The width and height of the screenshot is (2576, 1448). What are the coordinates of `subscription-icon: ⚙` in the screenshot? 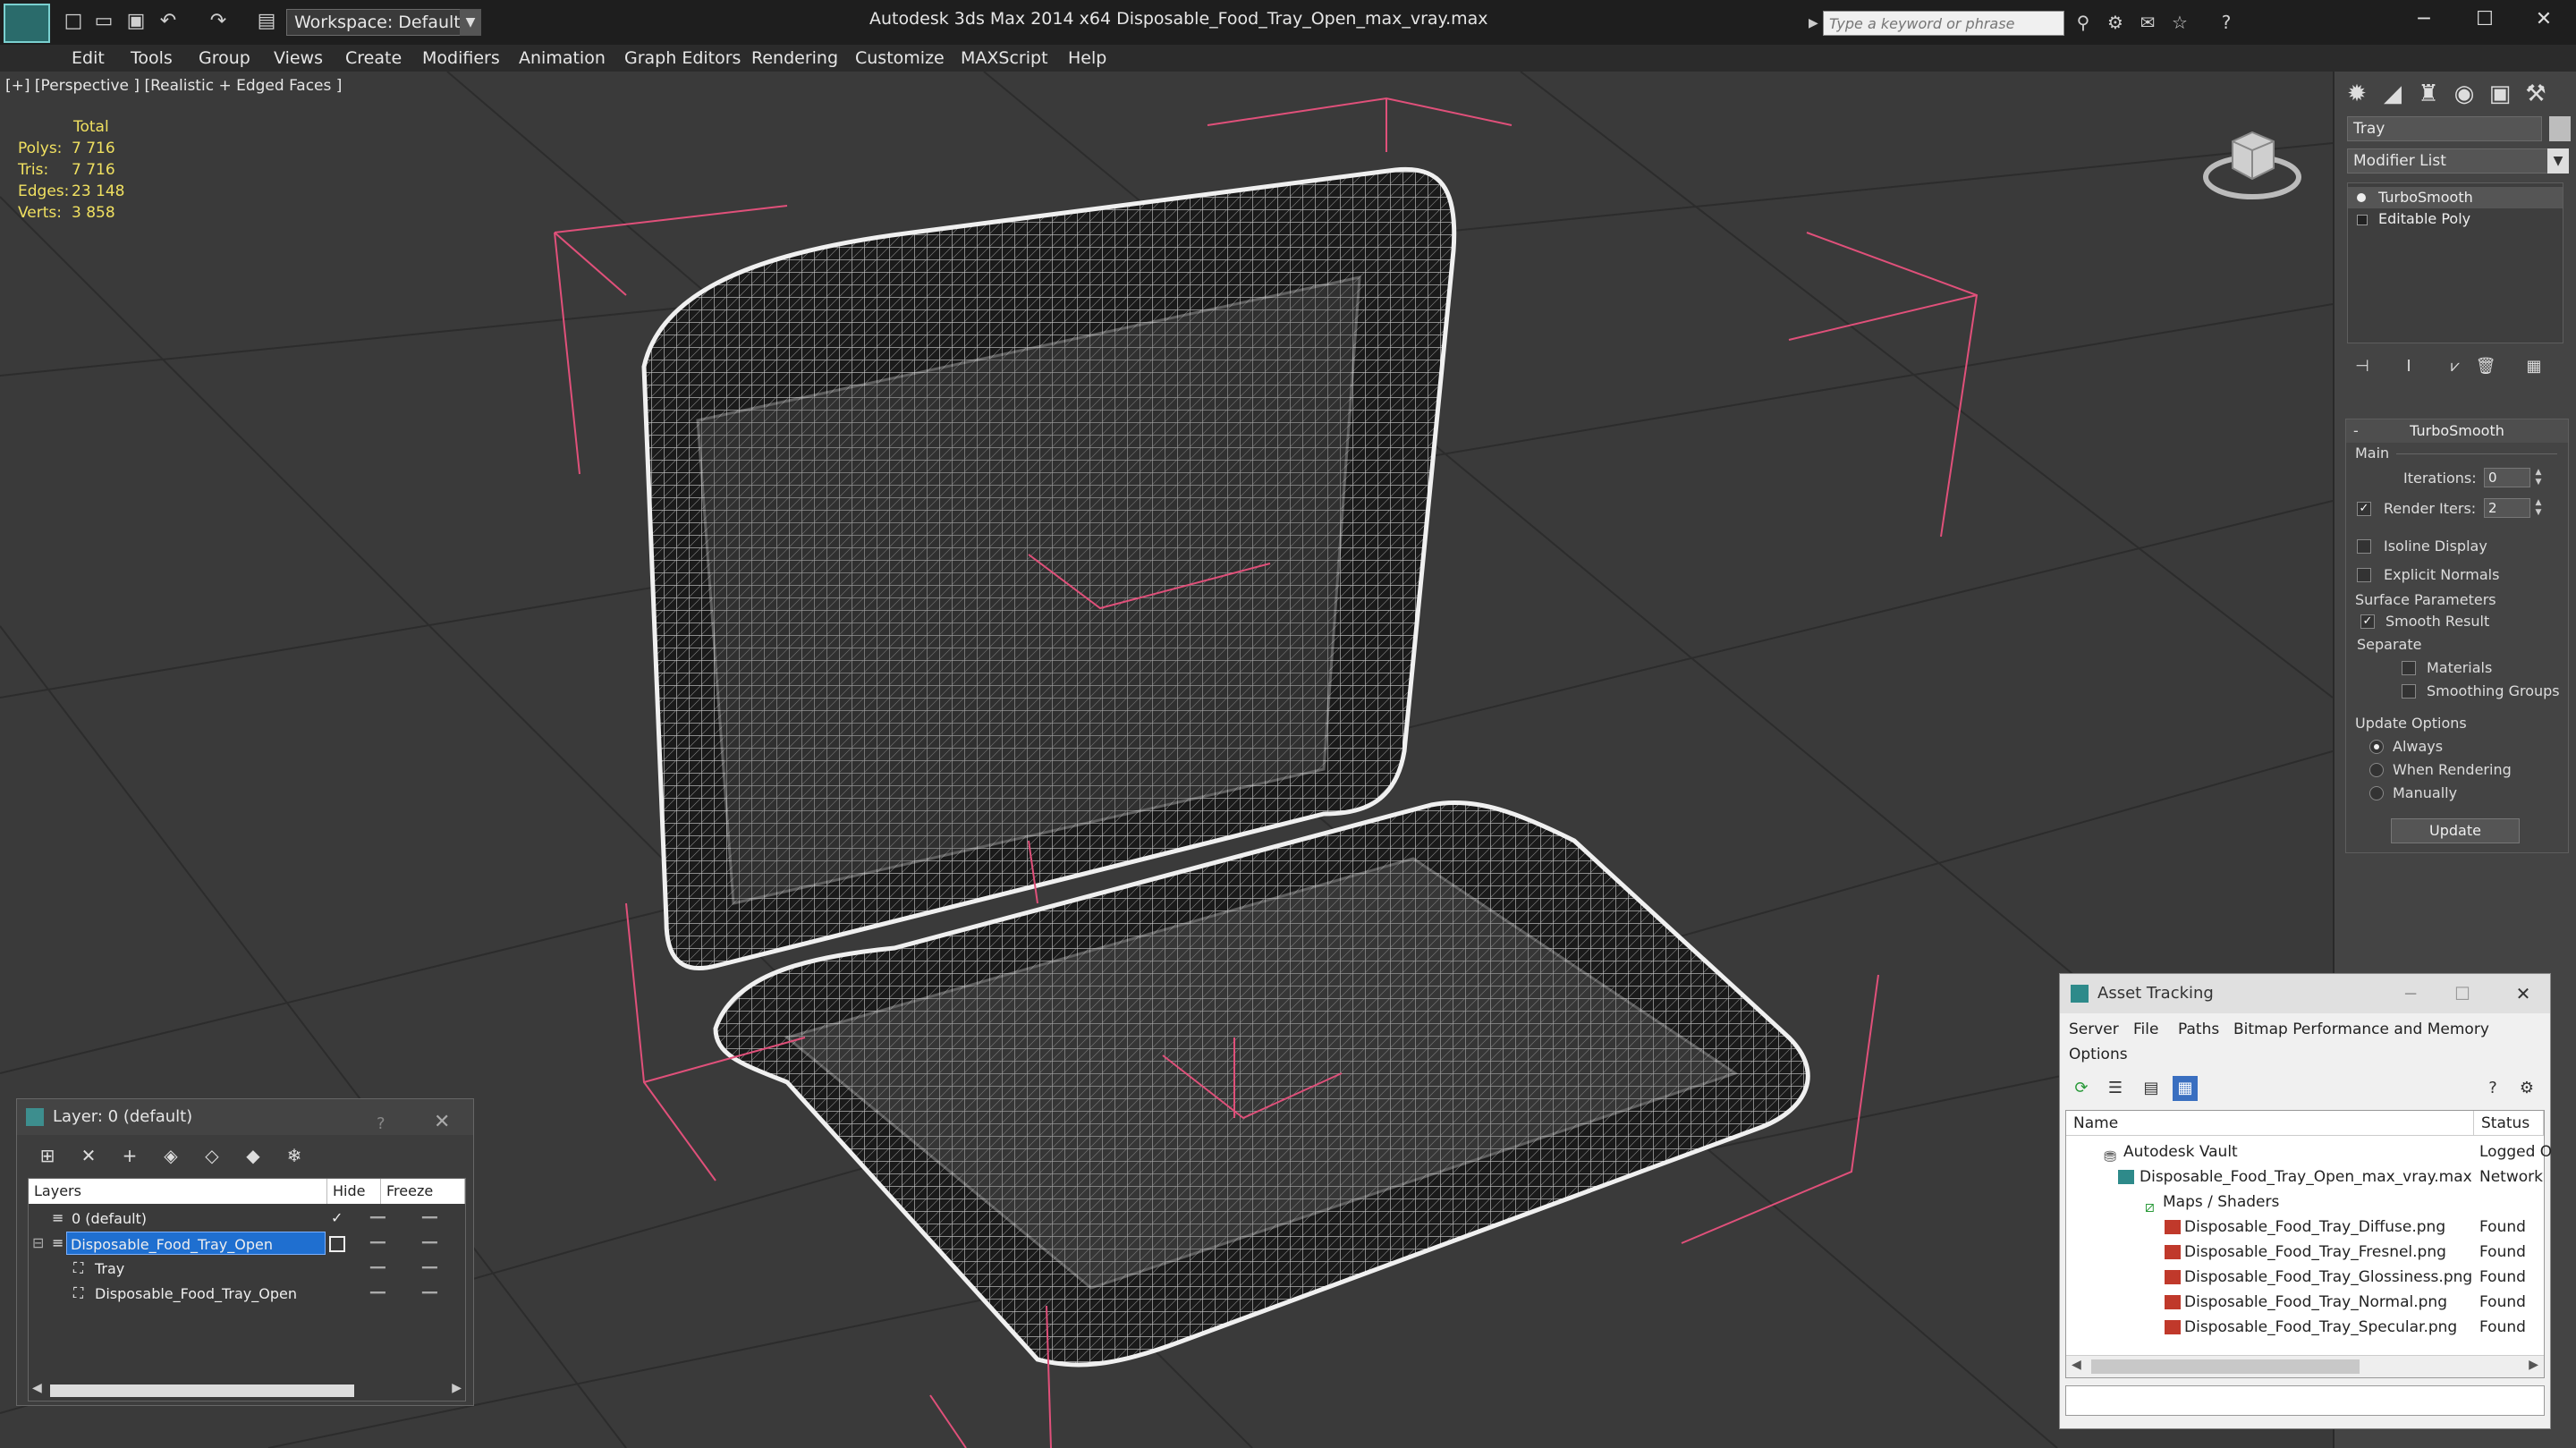 It's located at (2115, 22).